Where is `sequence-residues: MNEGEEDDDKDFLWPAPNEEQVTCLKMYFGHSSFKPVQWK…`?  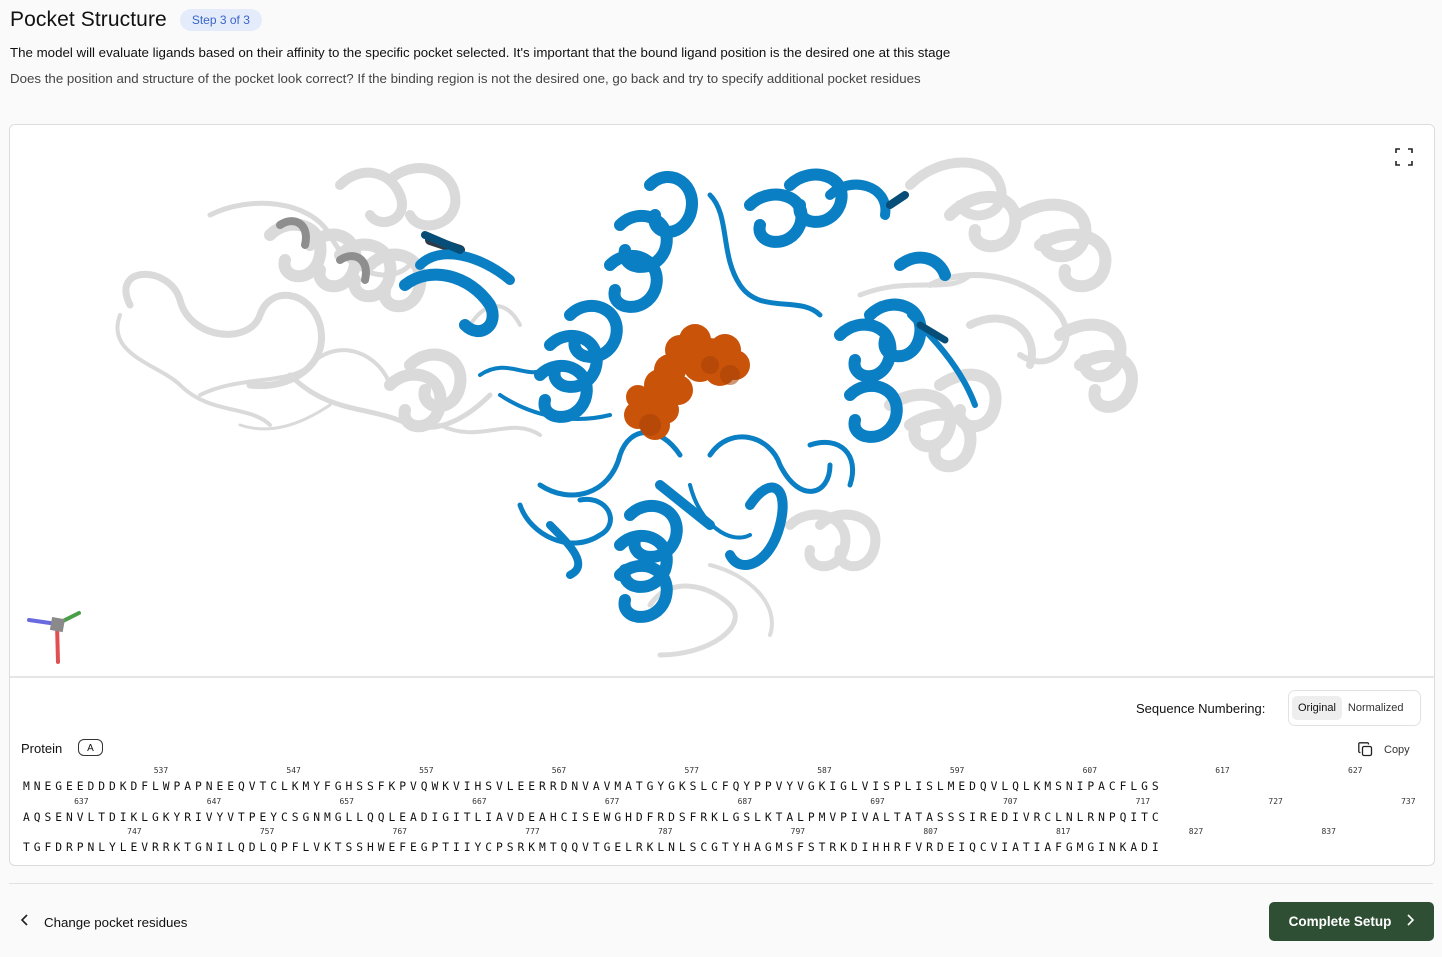
sequence-residues: MNEGEEDDDKDFLWPAPNEEQVTCLKMYFGHSSFKPVQWK… is located at coordinates (593, 786).